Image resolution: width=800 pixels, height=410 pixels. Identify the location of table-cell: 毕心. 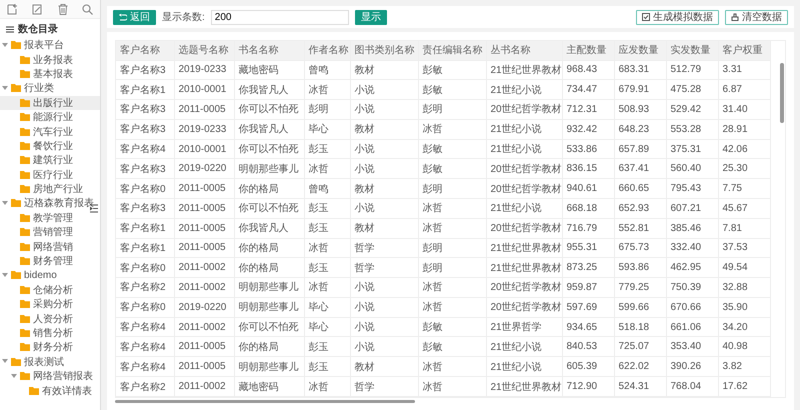
(327, 307).